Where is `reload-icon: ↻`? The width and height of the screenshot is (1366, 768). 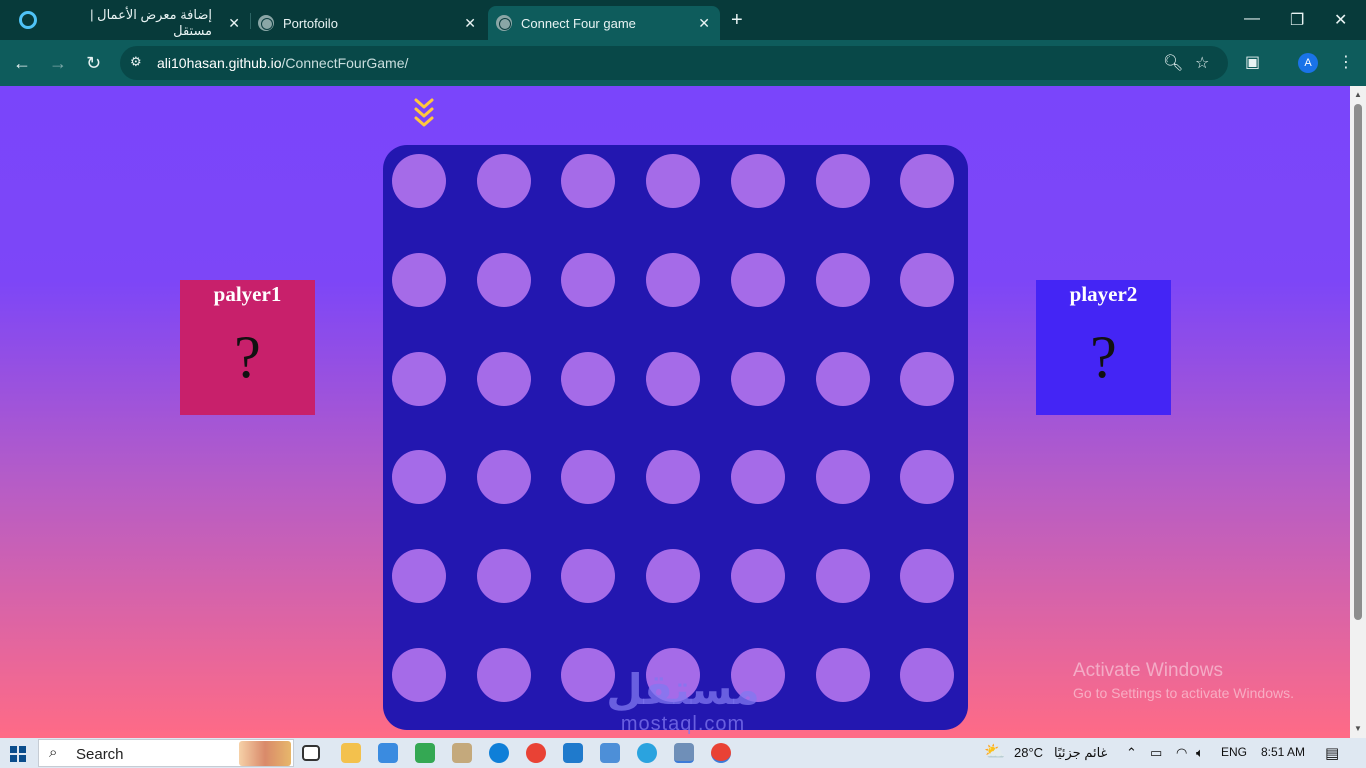 reload-icon: ↻ is located at coordinates (93, 63).